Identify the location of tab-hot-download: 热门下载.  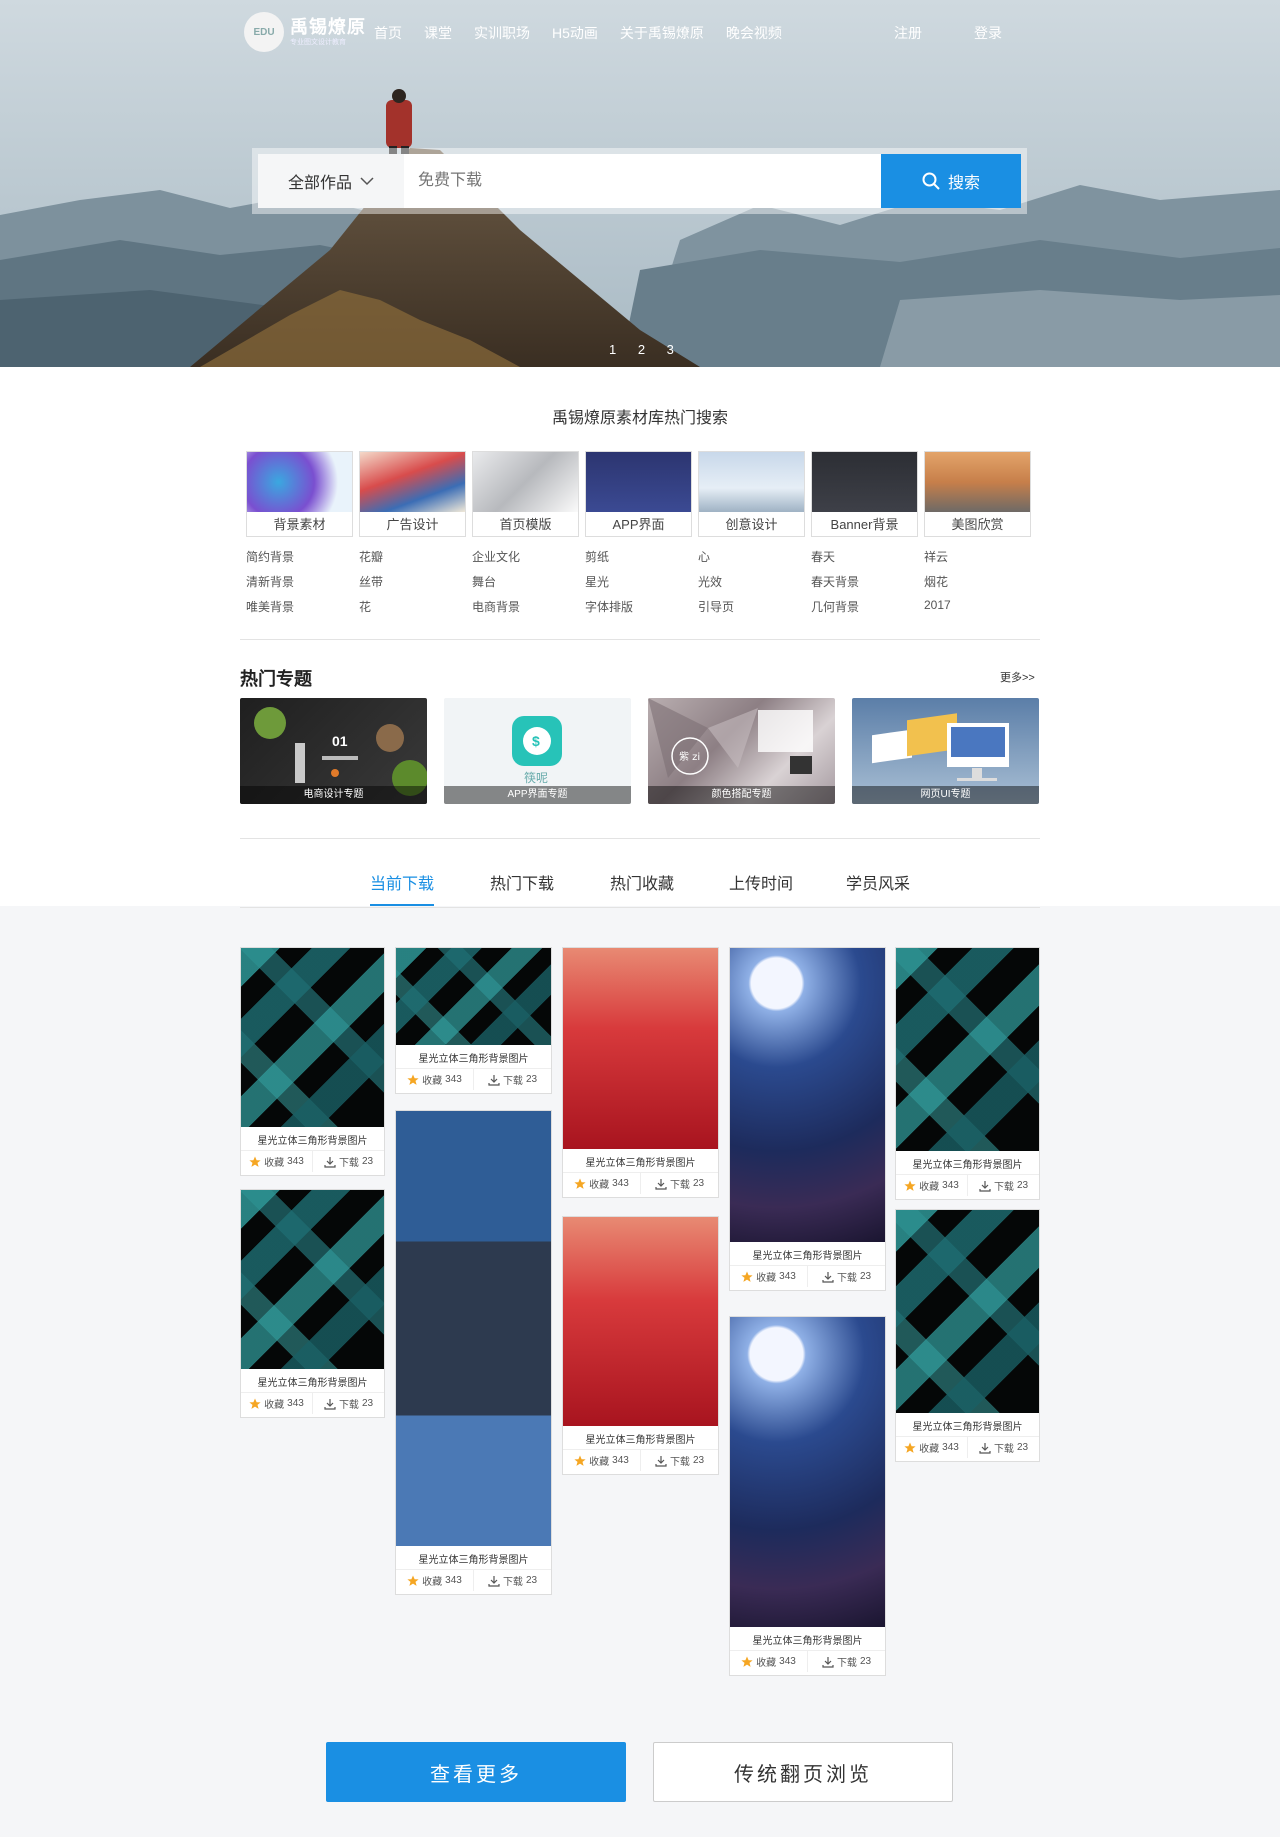
(522, 882).